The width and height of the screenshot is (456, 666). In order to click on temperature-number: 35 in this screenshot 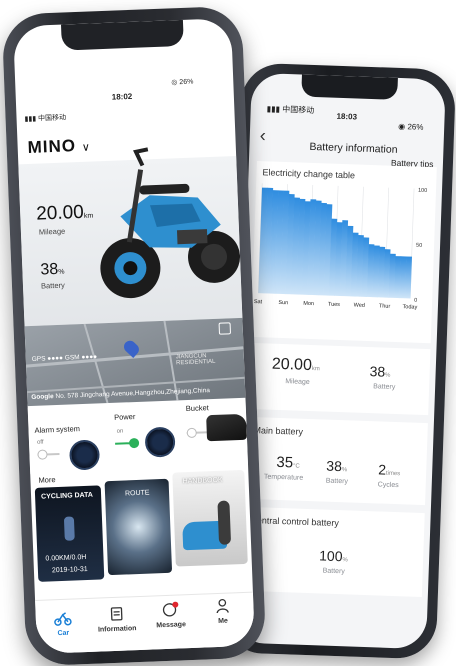, I will do `click(285, 462)`.